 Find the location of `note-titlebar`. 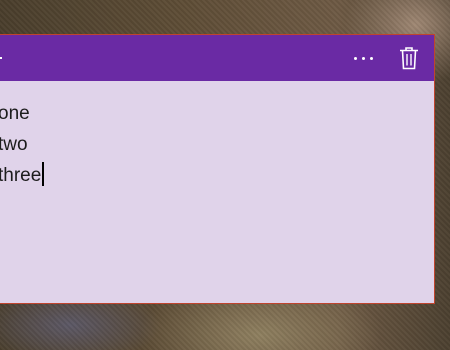

note-titlebar is located at coordinates (217, 58).